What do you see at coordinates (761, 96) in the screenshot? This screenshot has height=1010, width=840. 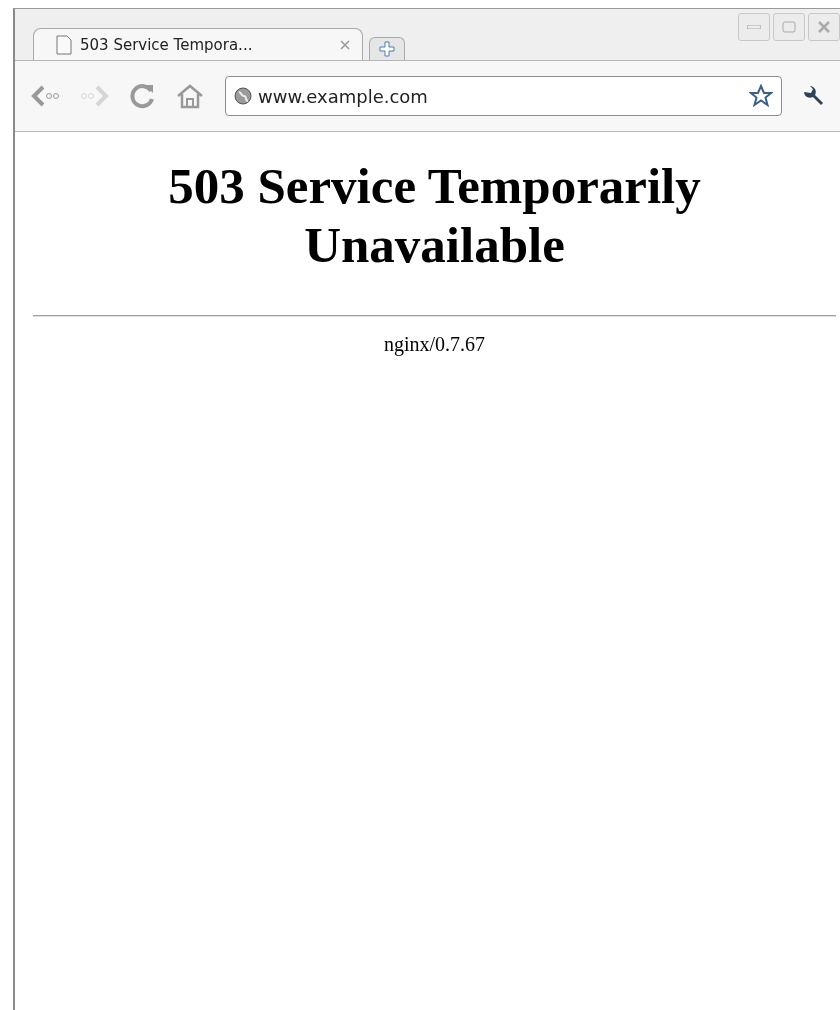 I see `star-icon` at bounding box center [761, 96].